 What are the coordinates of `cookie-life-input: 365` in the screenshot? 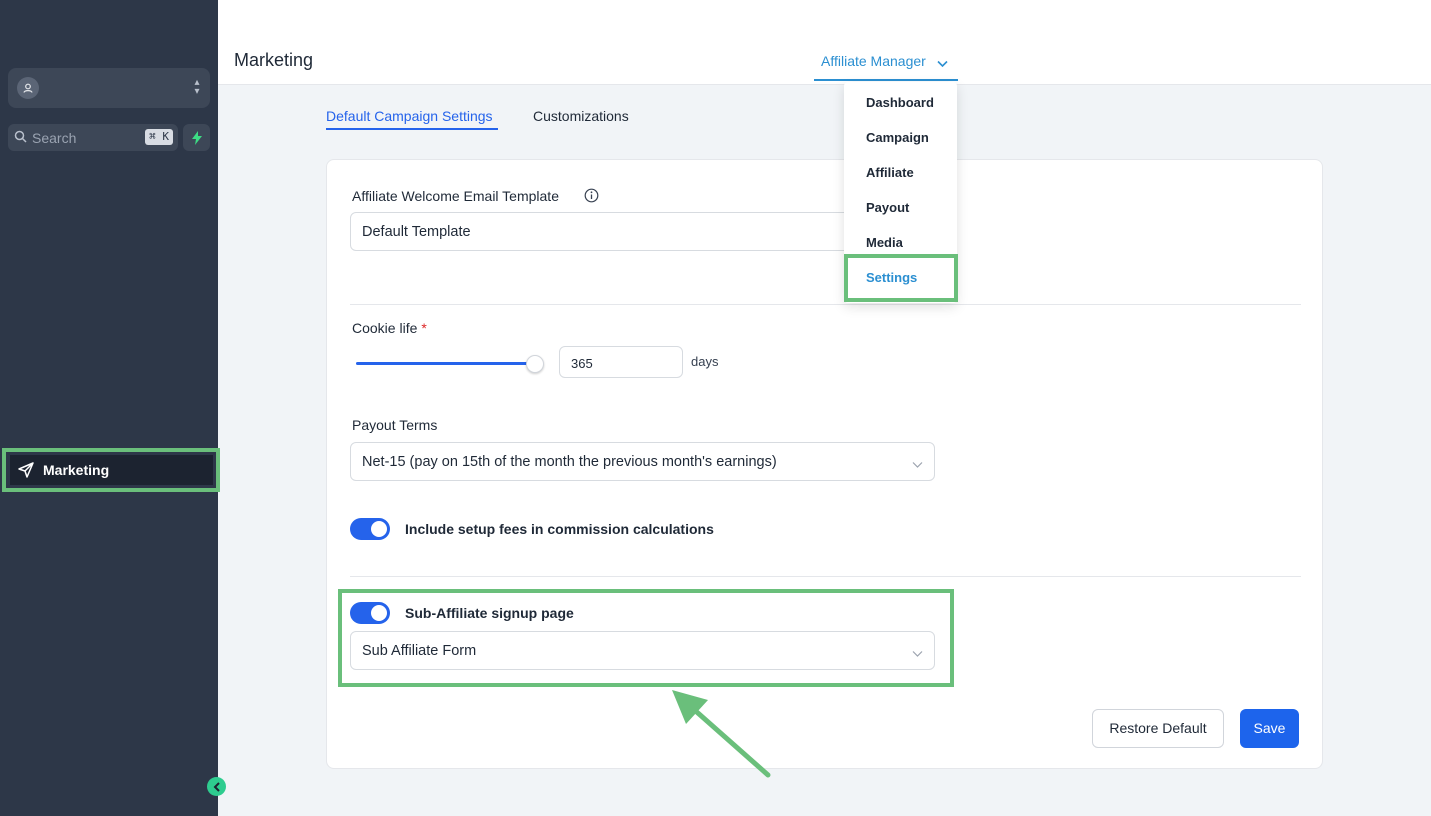 It's located at (621, 362).